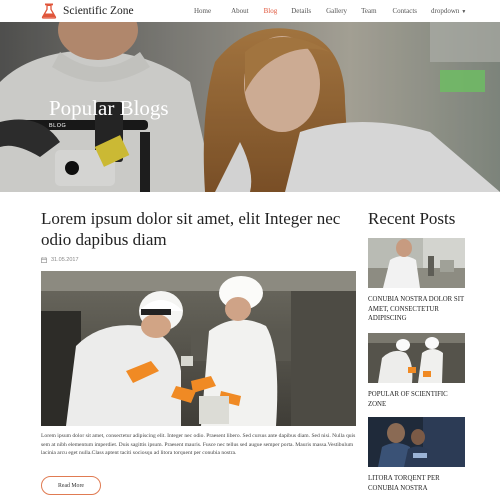 This screenshot has height=500, width=500. Describe the element at coordinates (240, 11) in the screenshot. I see `nav-item-about: About` at that location.